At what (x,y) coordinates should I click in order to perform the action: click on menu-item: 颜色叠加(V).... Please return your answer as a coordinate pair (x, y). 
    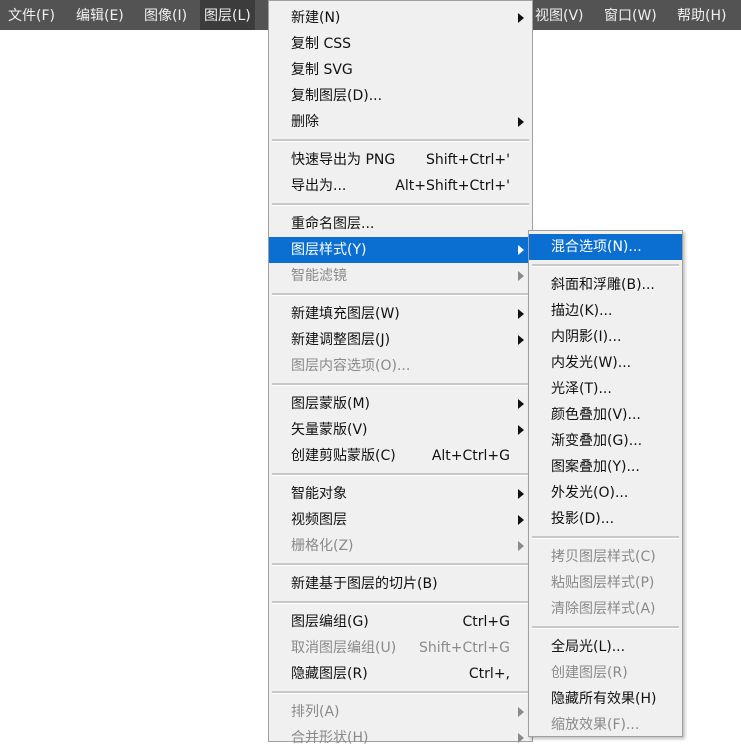
    Looking at the image, I should click on (605, 415).